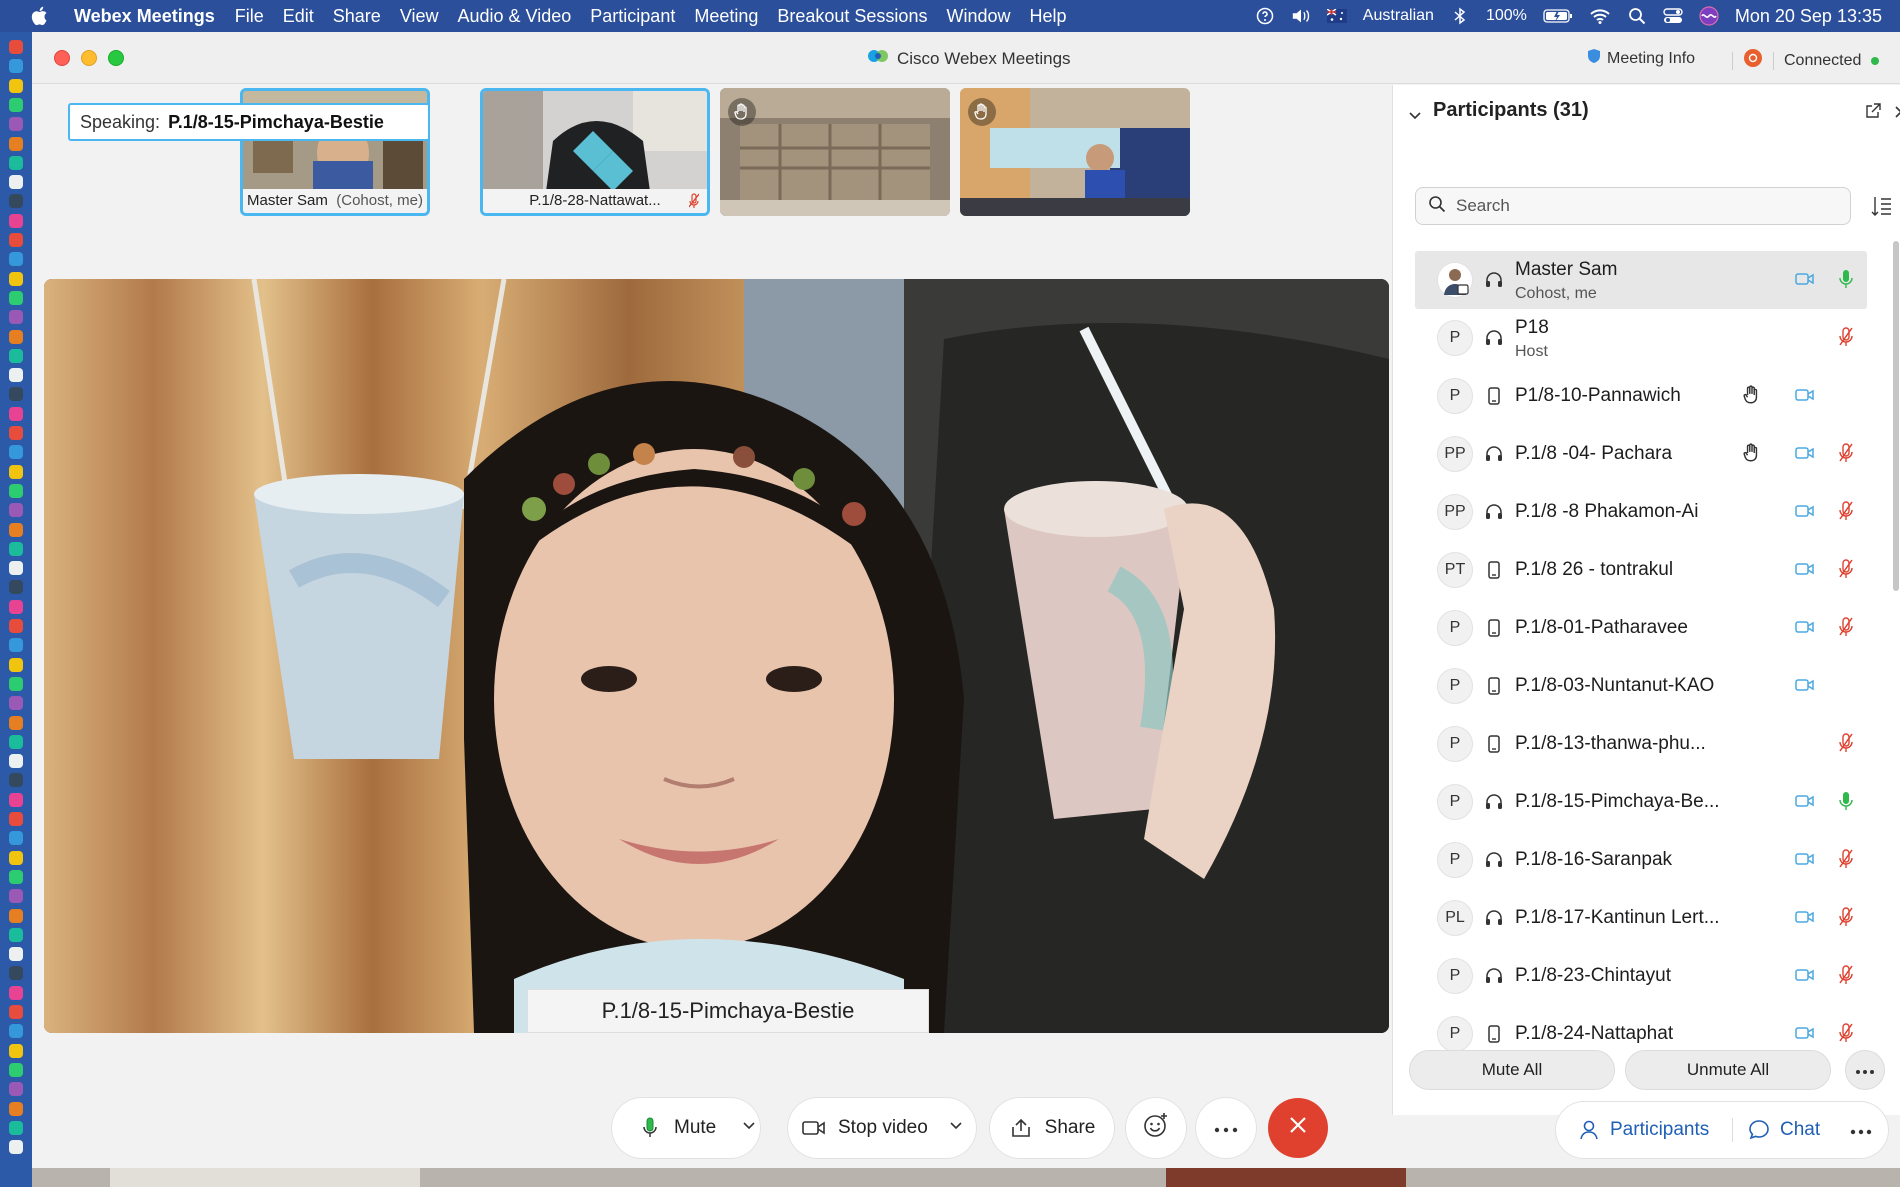  What do you see at coordinates (515, 16) in the screenshot?
I see `menu-audio-video: Audio & Video` at bounding box center [515, 16].